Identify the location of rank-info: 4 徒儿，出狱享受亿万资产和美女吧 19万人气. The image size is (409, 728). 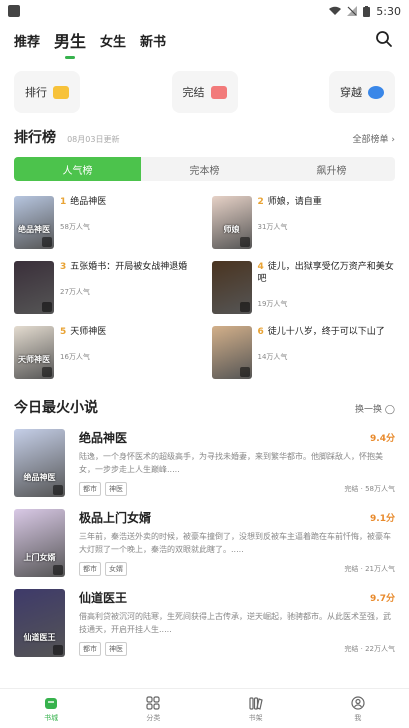
(327, 287).